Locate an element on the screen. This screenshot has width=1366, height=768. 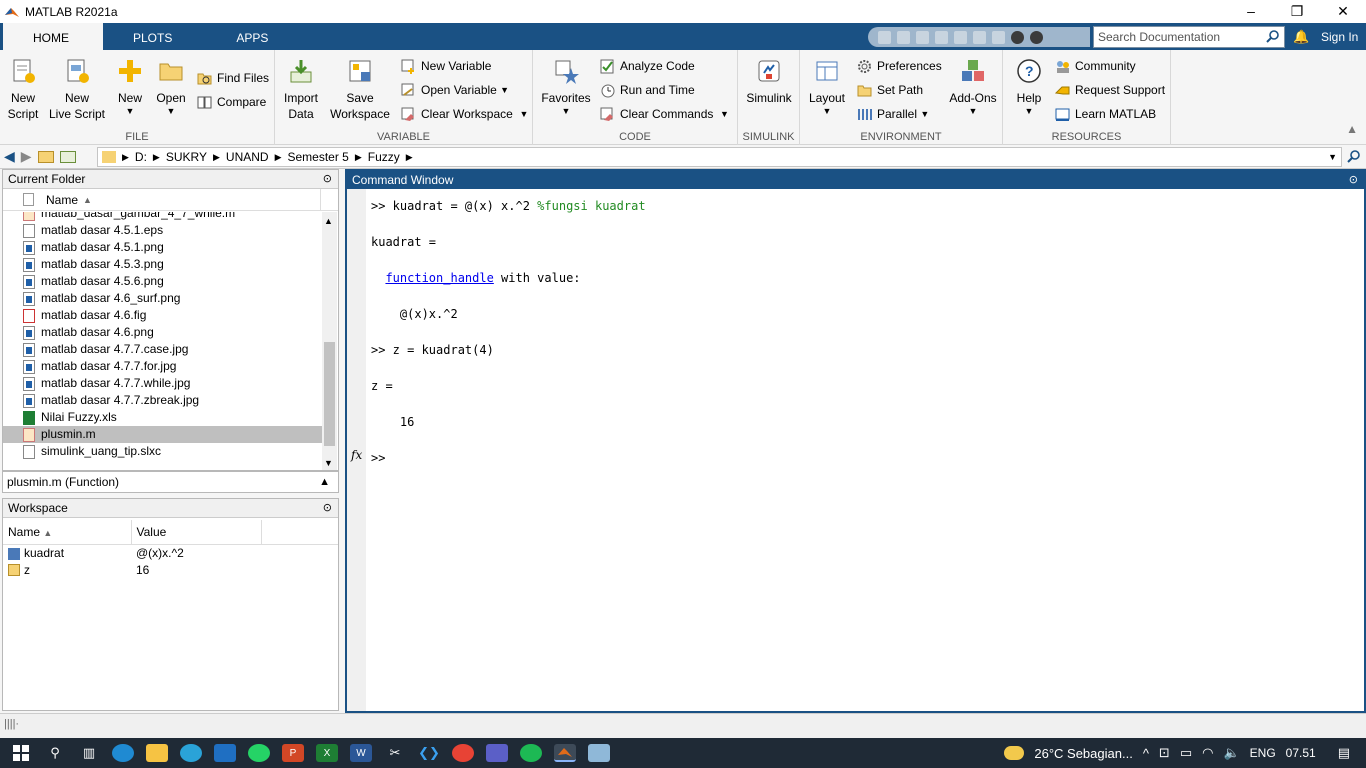
edge-browser-icon is located at coordinates (123, 753).